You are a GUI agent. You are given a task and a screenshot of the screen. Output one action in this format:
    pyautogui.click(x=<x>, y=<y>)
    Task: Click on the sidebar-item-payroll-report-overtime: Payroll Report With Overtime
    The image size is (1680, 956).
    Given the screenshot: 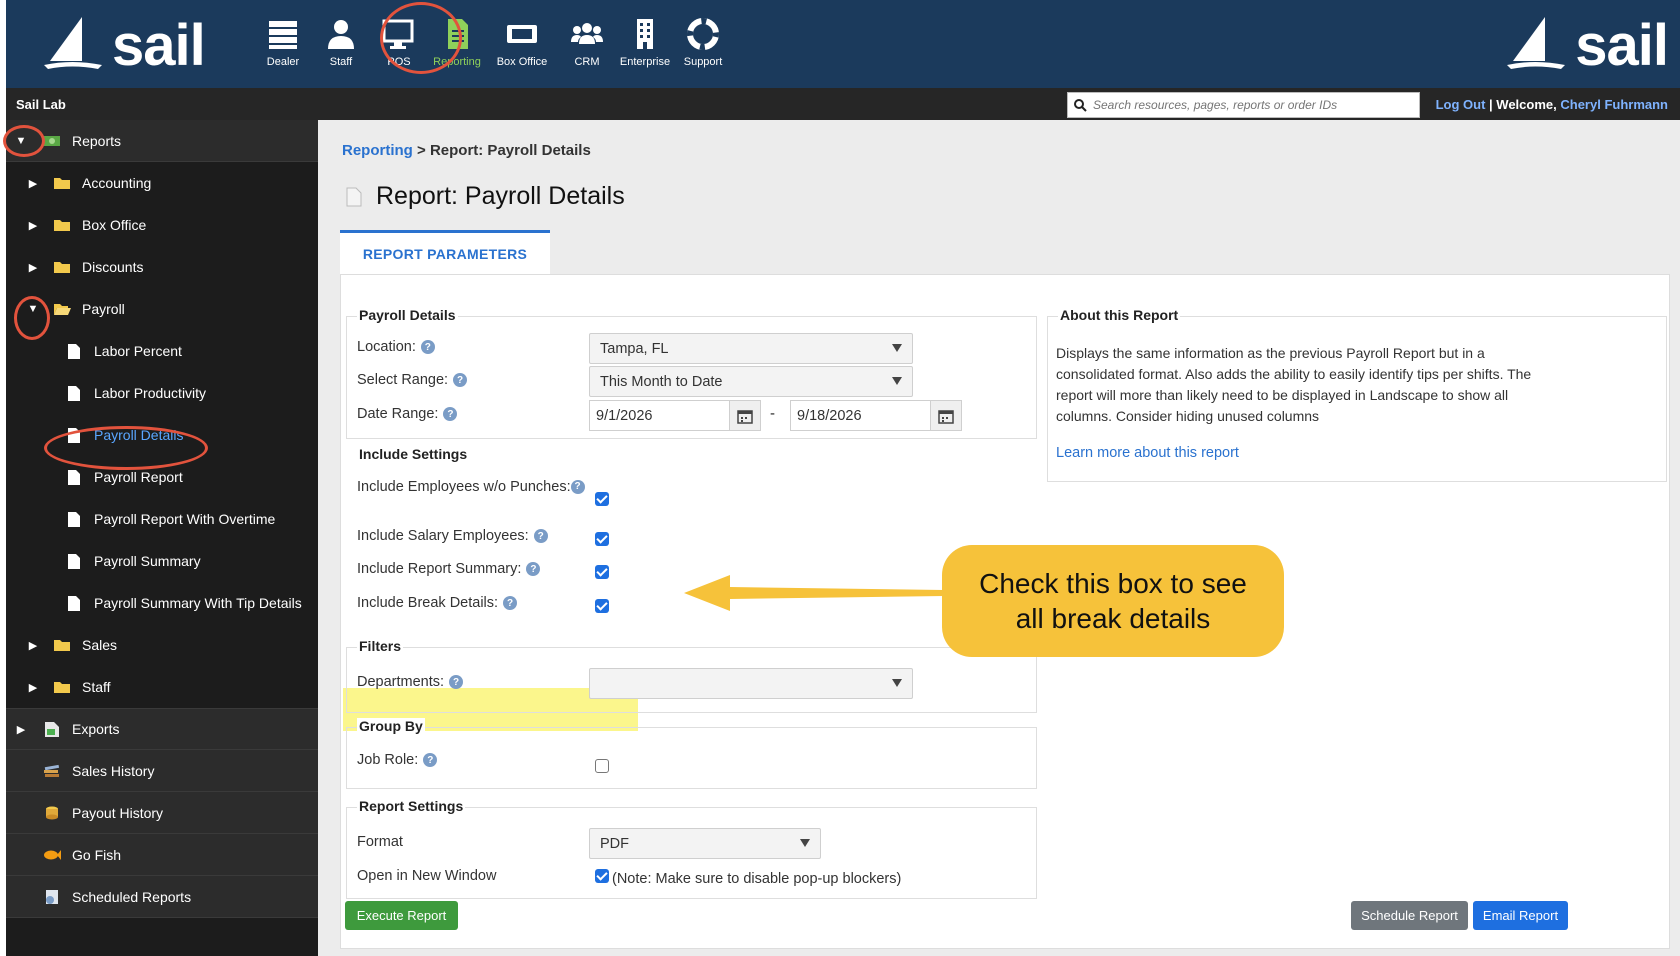 What is the action you would take?
    pyautogui.click(x=162, y=519)
    